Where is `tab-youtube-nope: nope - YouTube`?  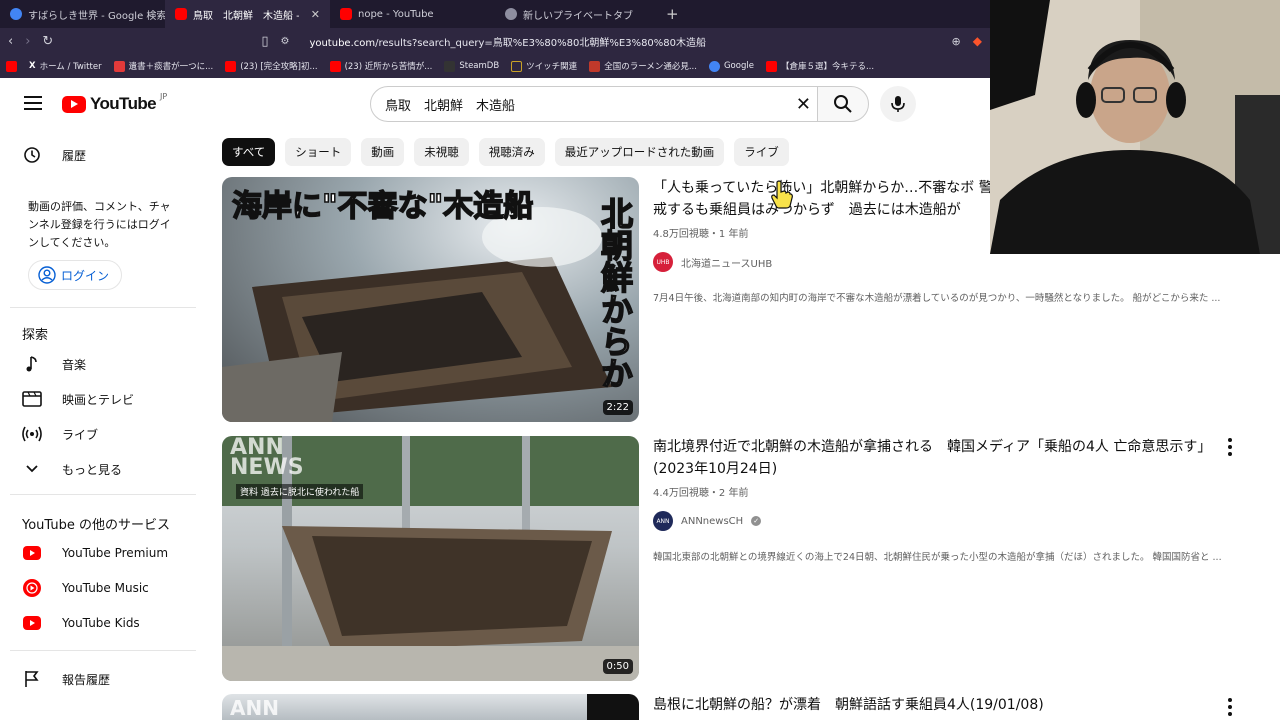 tab-youtube-nope: nope - YouTube is located at coordinates (412, 14).